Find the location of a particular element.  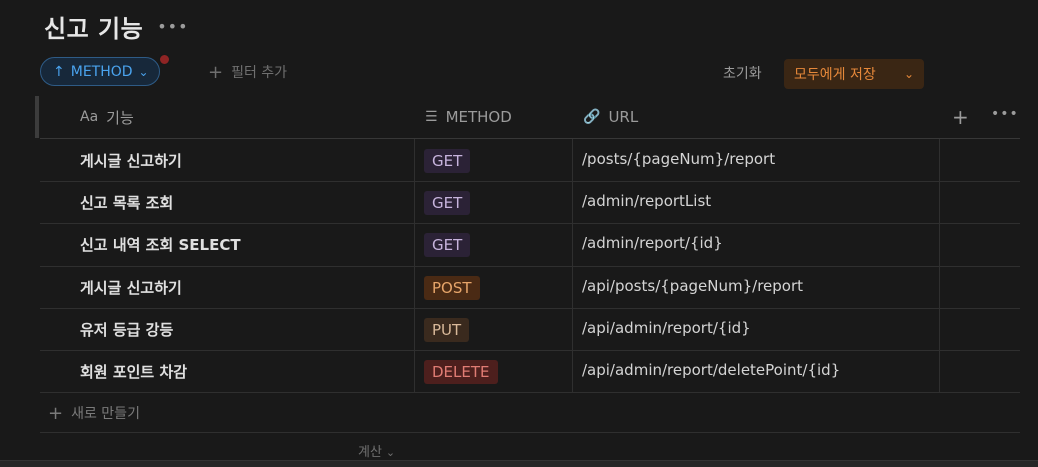

list-icon: ☰ is located at coordinates (431, 117).